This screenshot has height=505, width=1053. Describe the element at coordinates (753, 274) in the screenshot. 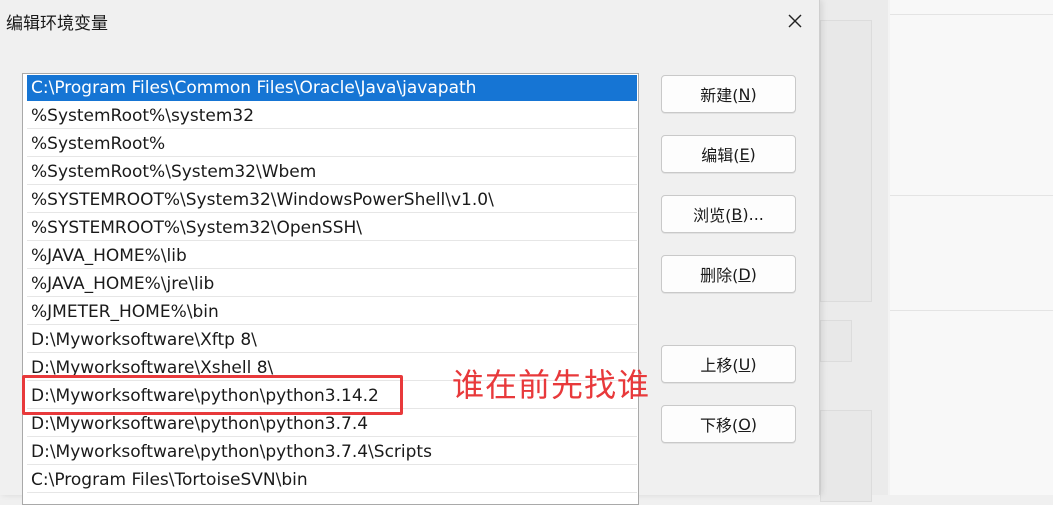

I see `delete-button-label-end: )` at that location.